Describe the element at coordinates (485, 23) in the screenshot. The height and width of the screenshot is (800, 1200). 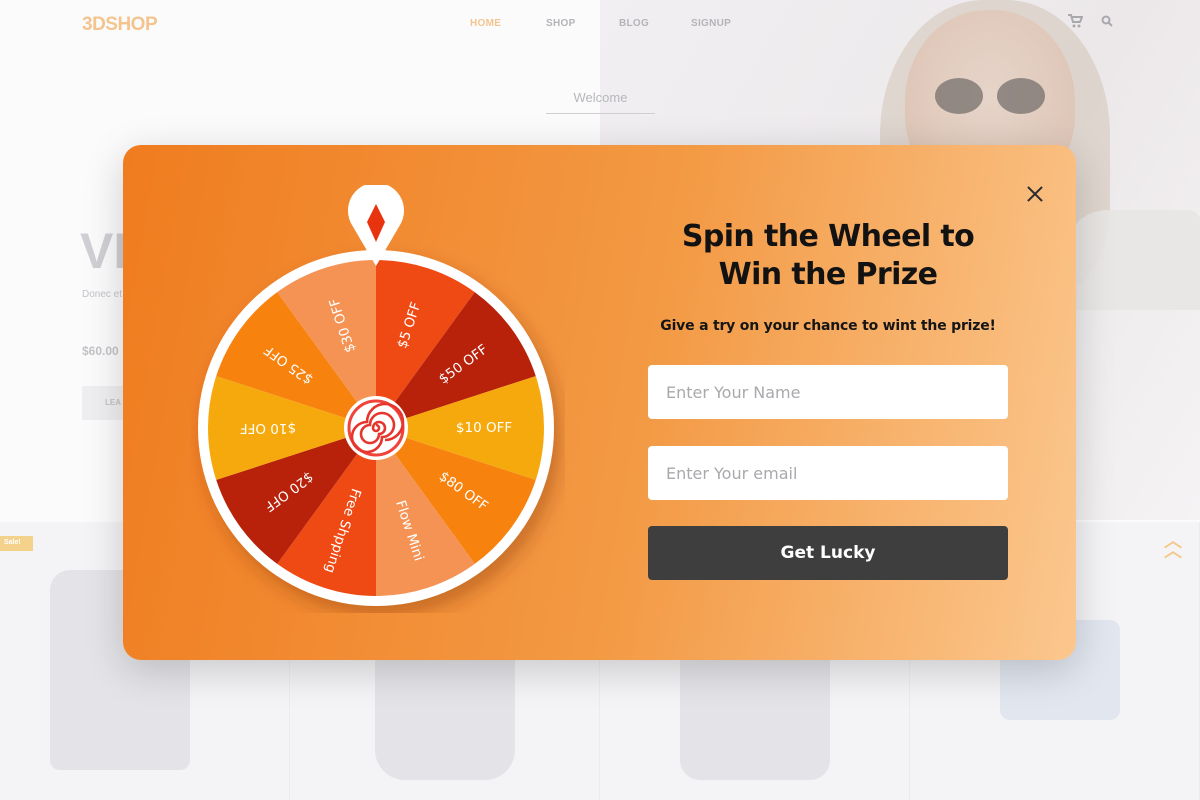
I see `nav-home: HOME` at that location.